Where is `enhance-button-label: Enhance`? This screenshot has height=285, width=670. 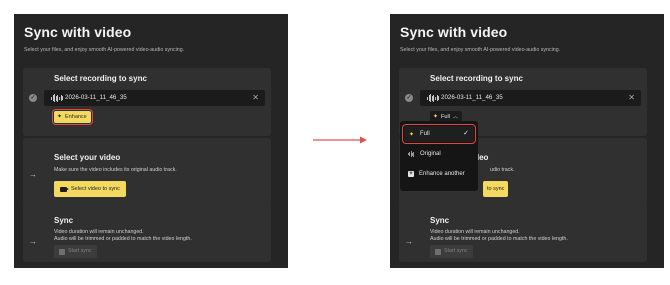
enhance-button-label: Enhance is located at coordinates (76, 117).